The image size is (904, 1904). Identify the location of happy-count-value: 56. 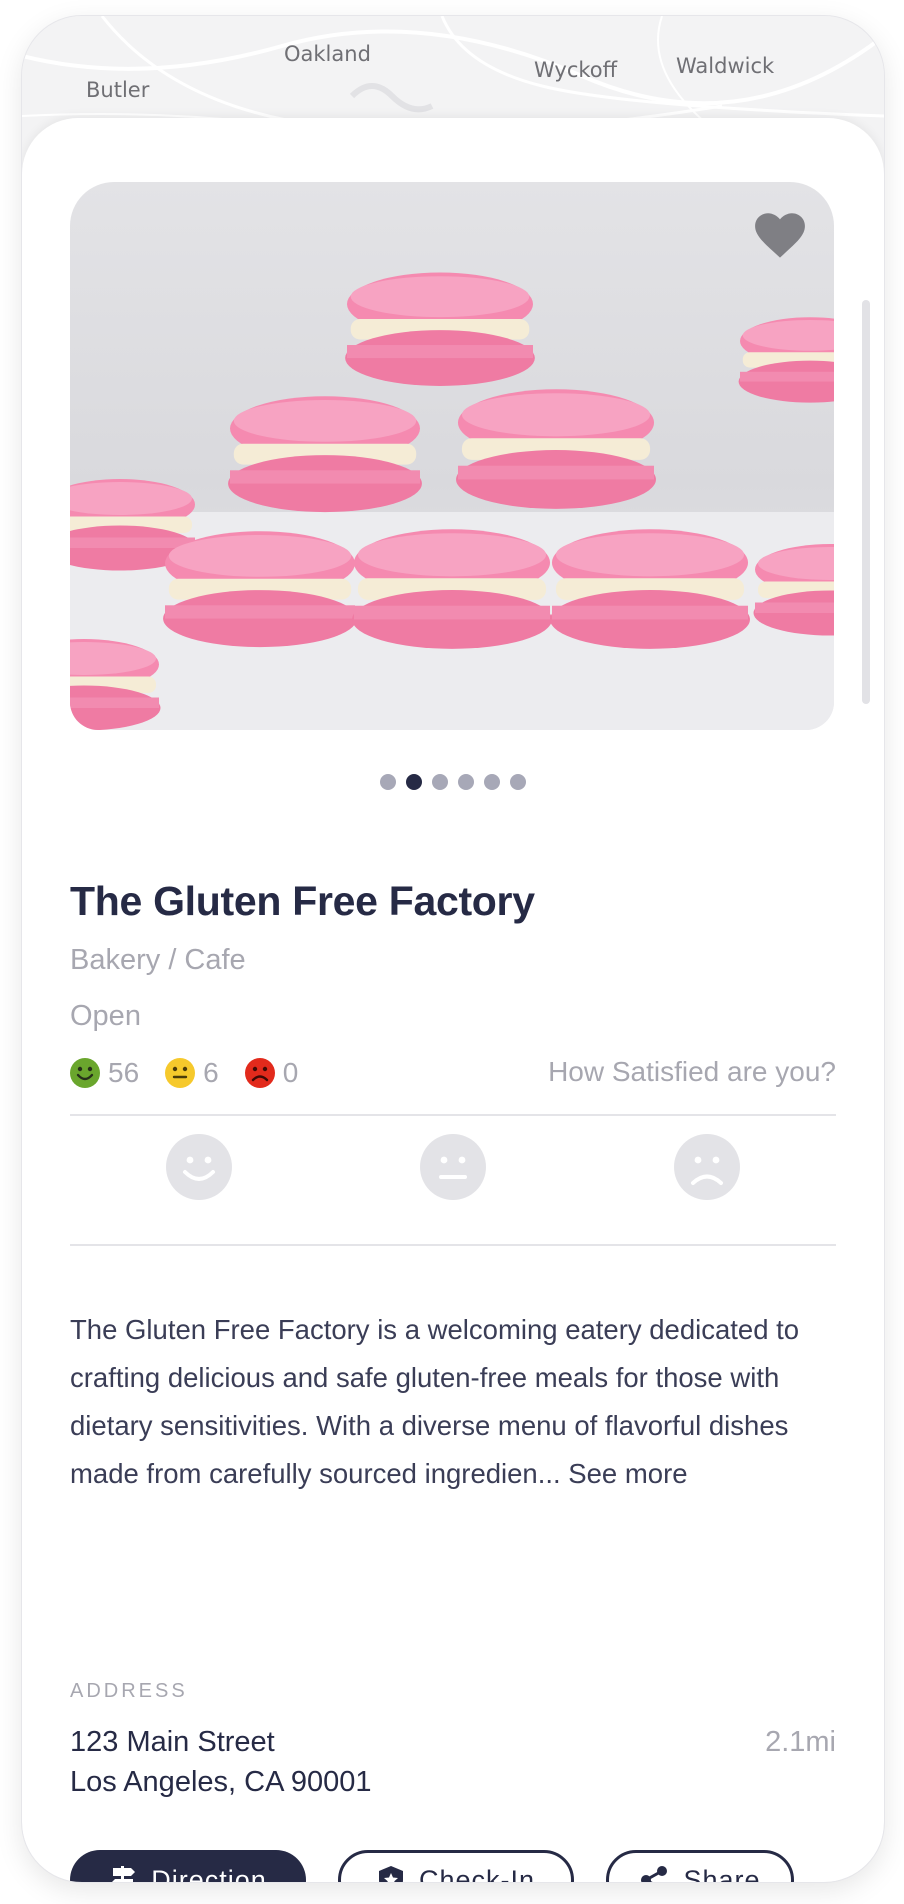
(124, 1072).